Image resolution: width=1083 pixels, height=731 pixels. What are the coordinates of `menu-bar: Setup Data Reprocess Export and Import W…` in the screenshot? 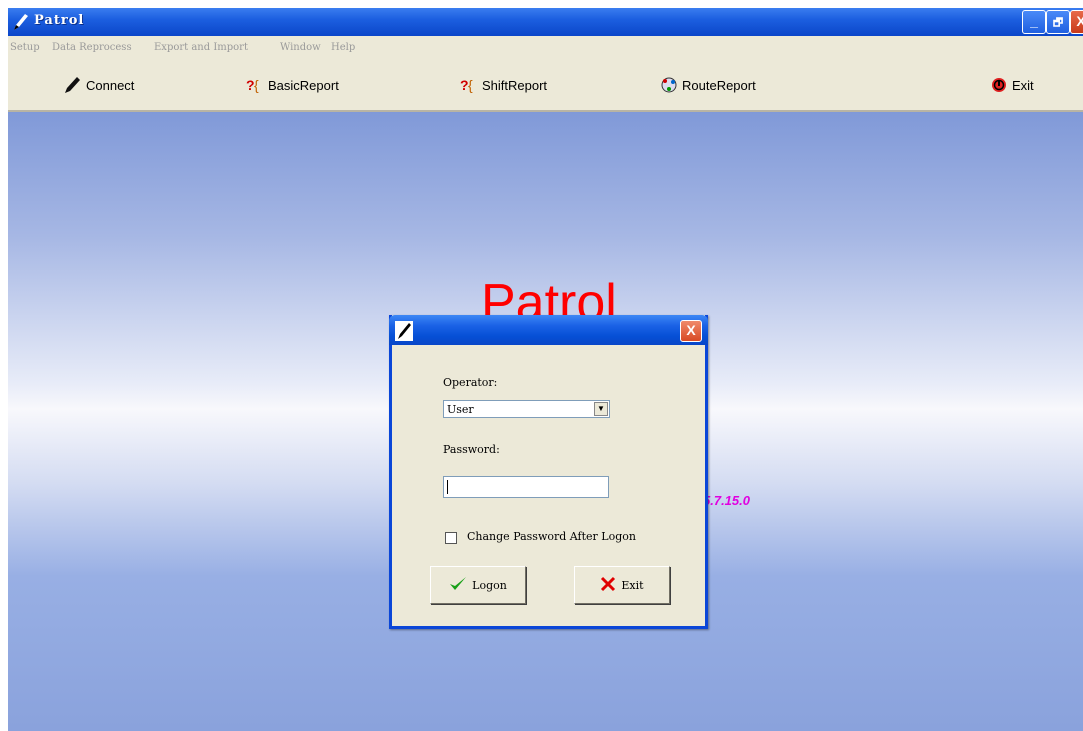 It's located at (545, 48).